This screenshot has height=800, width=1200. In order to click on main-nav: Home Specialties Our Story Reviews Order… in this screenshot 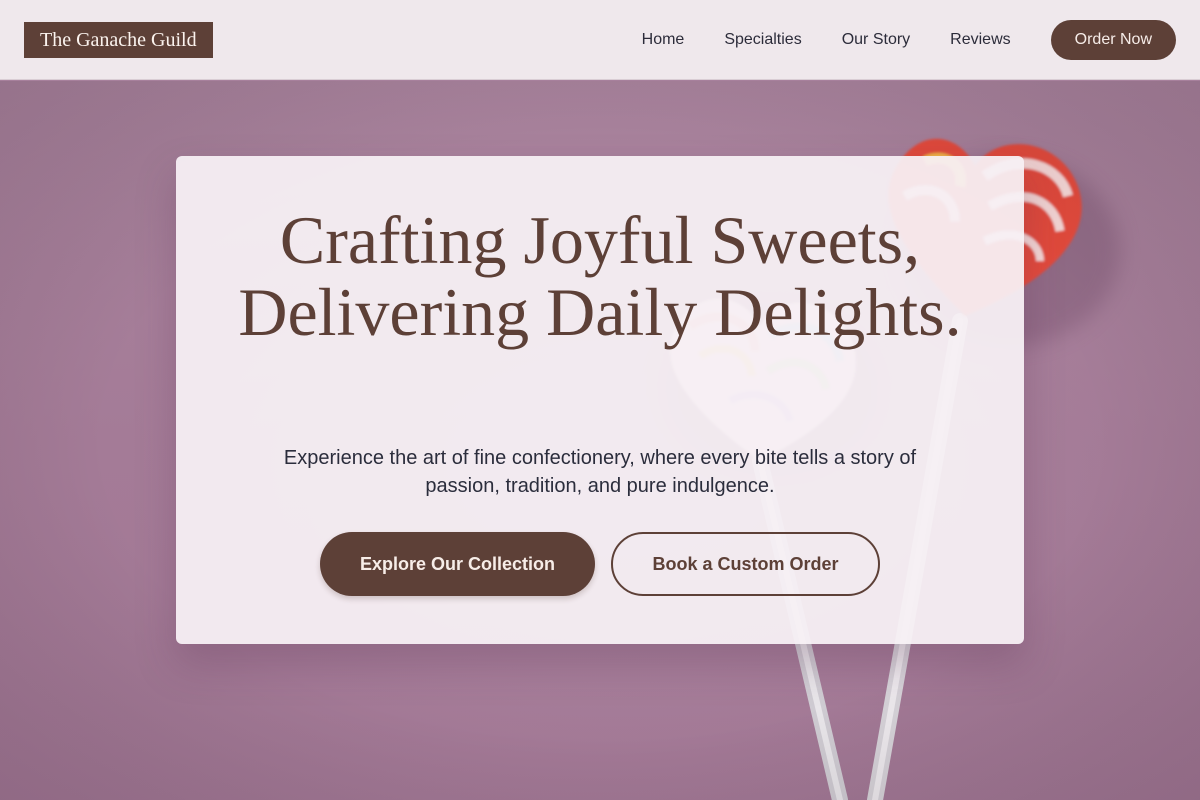, I will do `click(909, 40)`.